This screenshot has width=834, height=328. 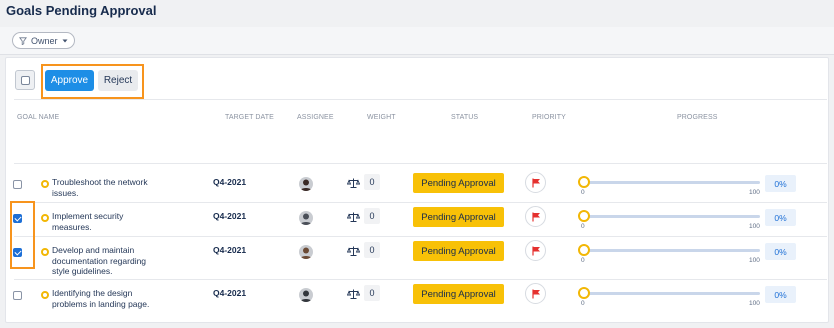 I want to click on col-status: STATUS, so click(x=464, y=117).